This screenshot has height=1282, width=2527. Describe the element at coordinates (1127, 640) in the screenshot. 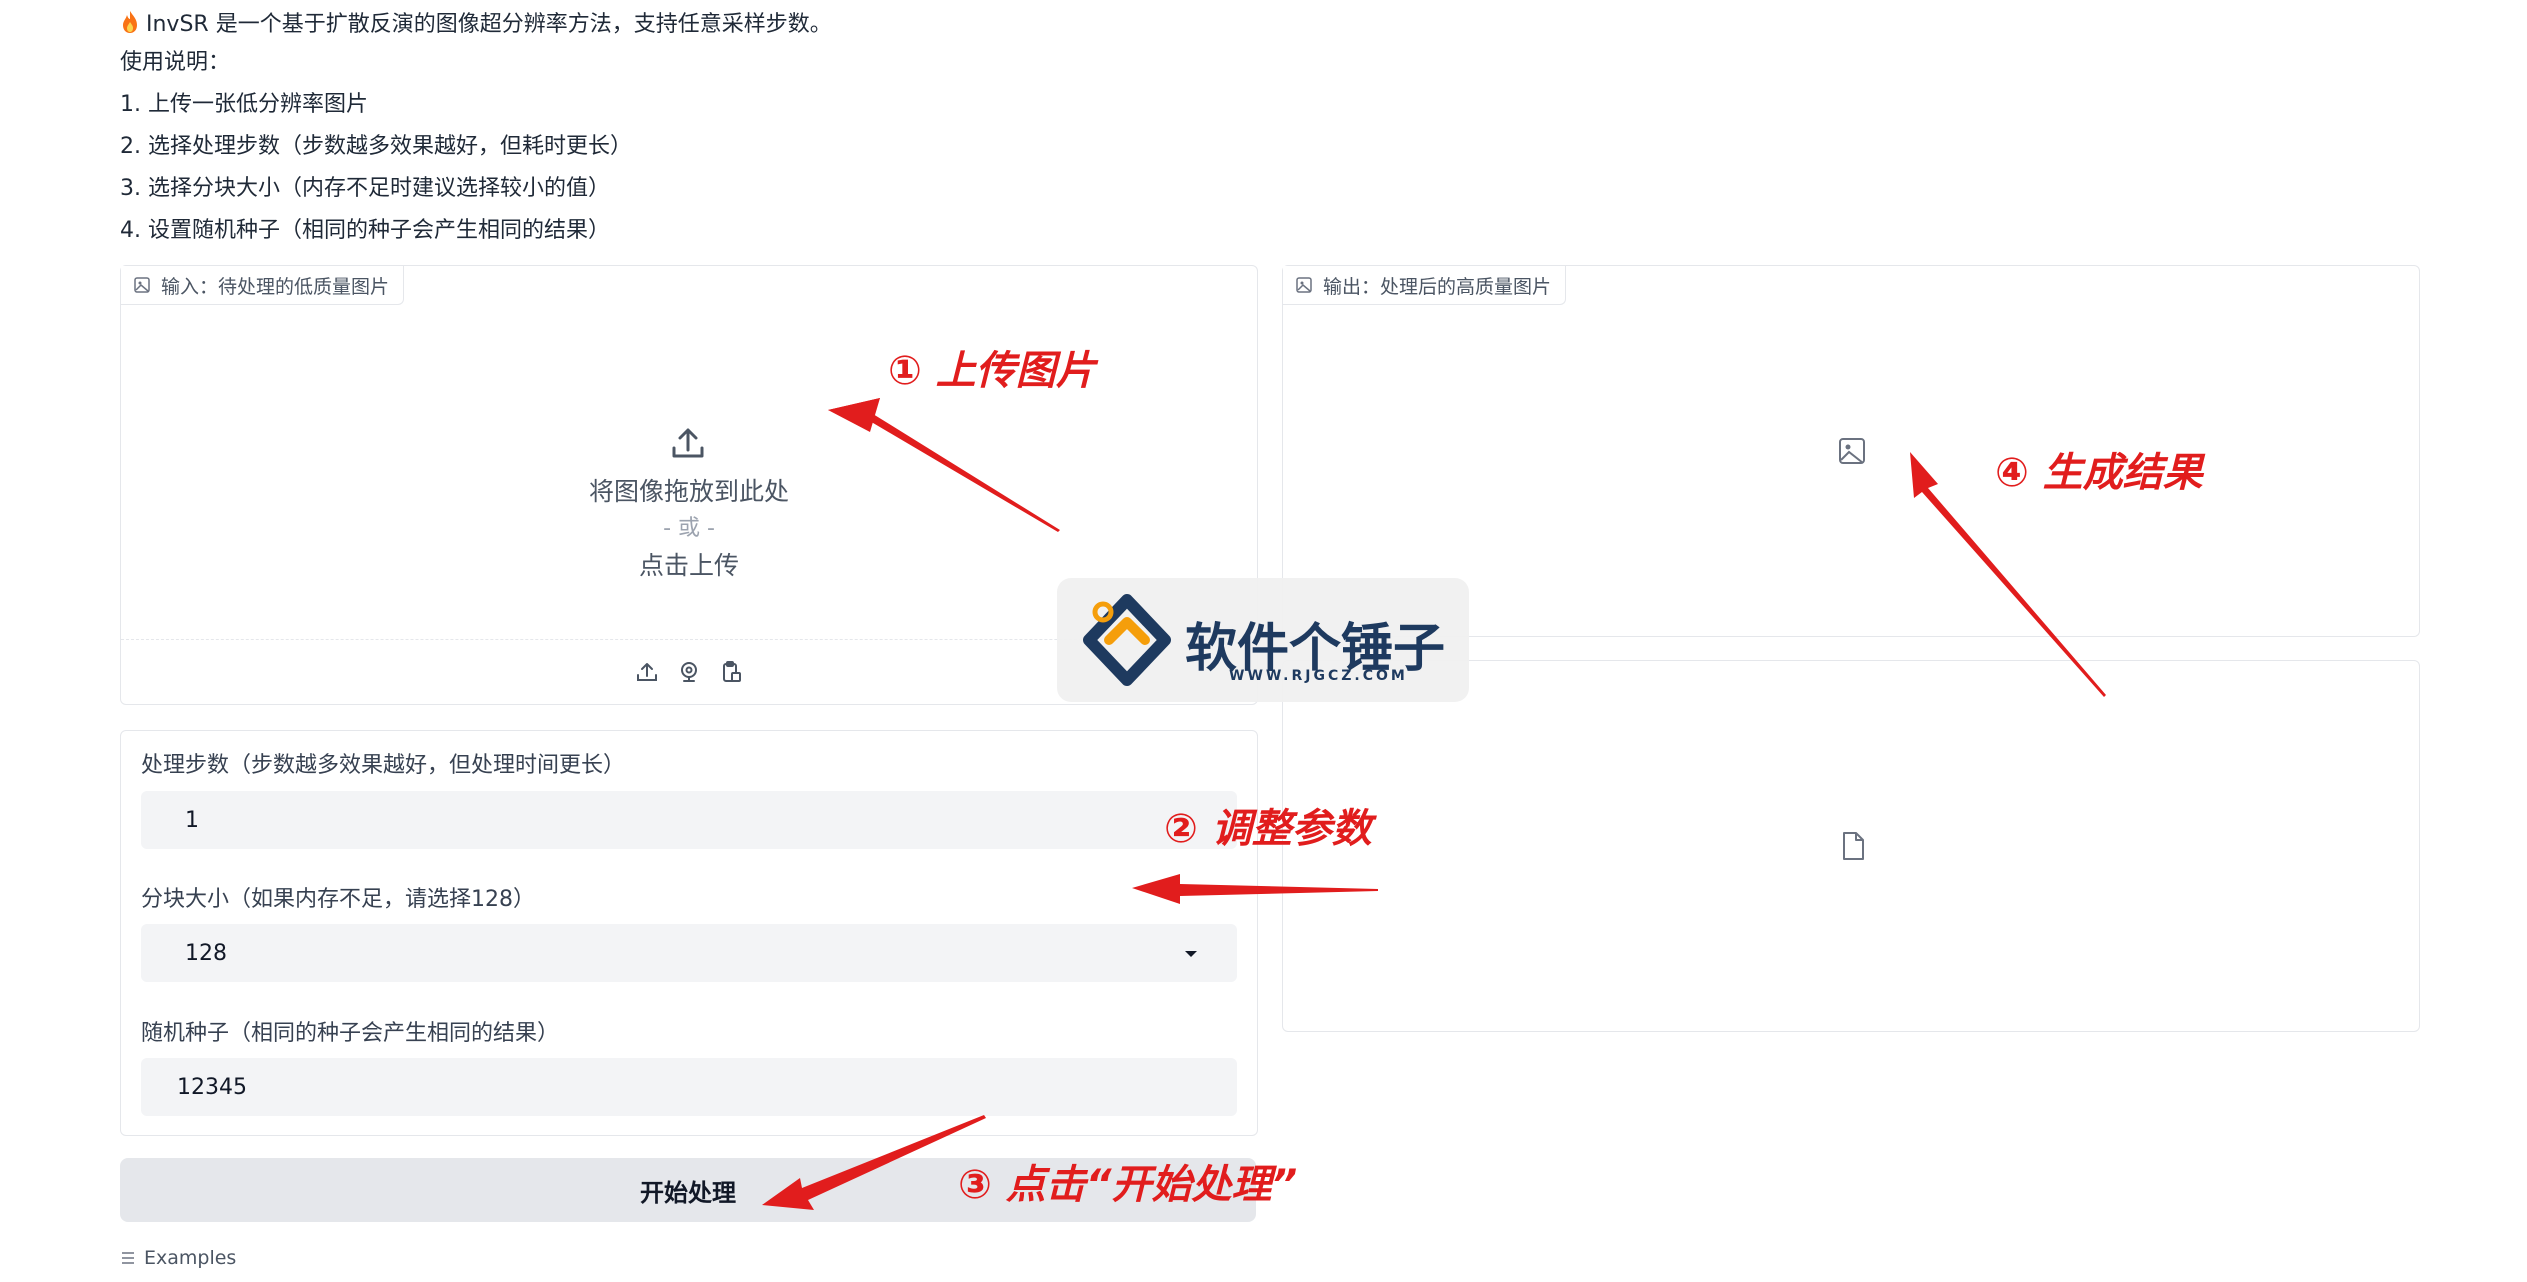

I see `watermark-logo-icon` at that location.